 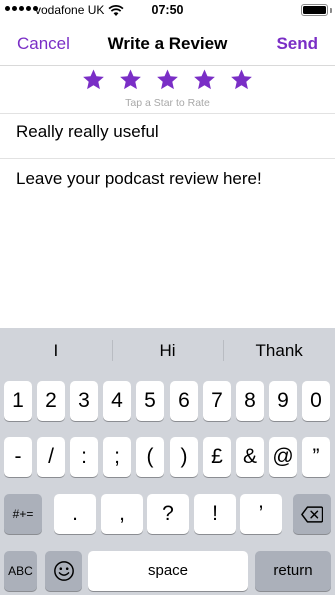 I want to click on key-label: 0, so click(x=316, y=400).